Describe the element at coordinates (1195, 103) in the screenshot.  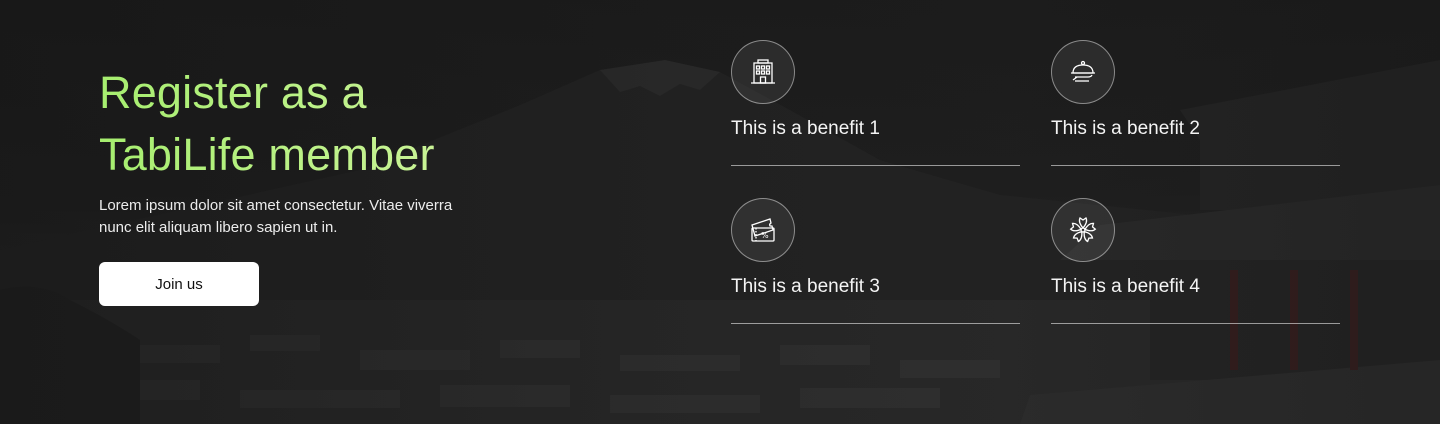
I see `benefit-item-2: This is a benefit 2` at that location.